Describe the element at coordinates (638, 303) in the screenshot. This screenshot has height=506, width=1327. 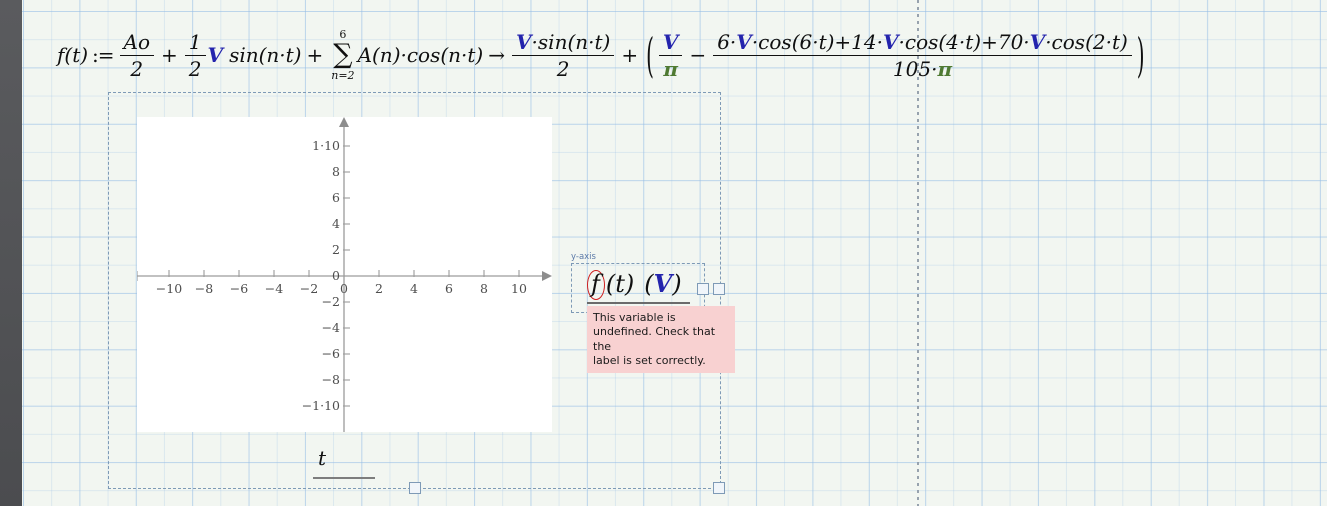
I see `y-axis-label-underline` at that location.